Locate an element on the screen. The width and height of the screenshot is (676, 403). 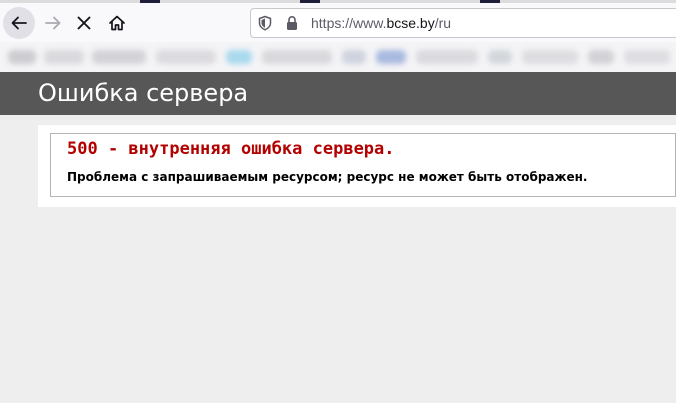
url-prefix: https://www. is located at coordinates (349, 23).